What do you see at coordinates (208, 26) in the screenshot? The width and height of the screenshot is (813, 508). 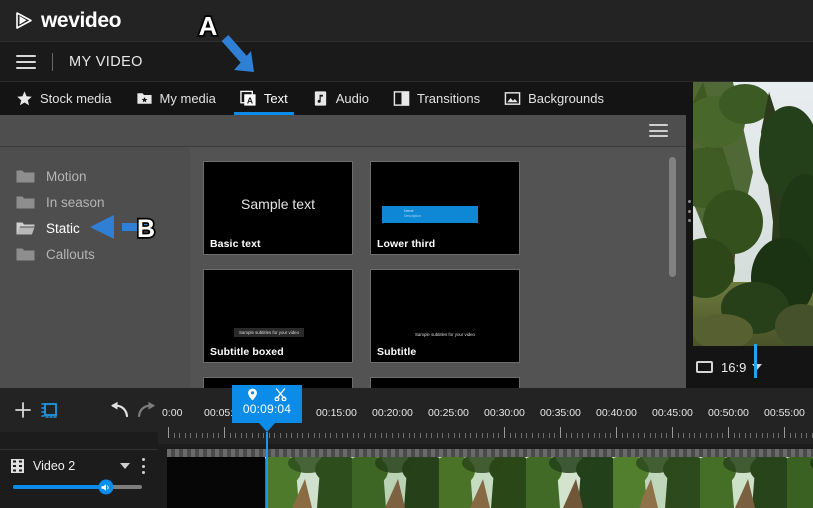 I see `annotation-label-a: A` at bounding box center [208, 26].